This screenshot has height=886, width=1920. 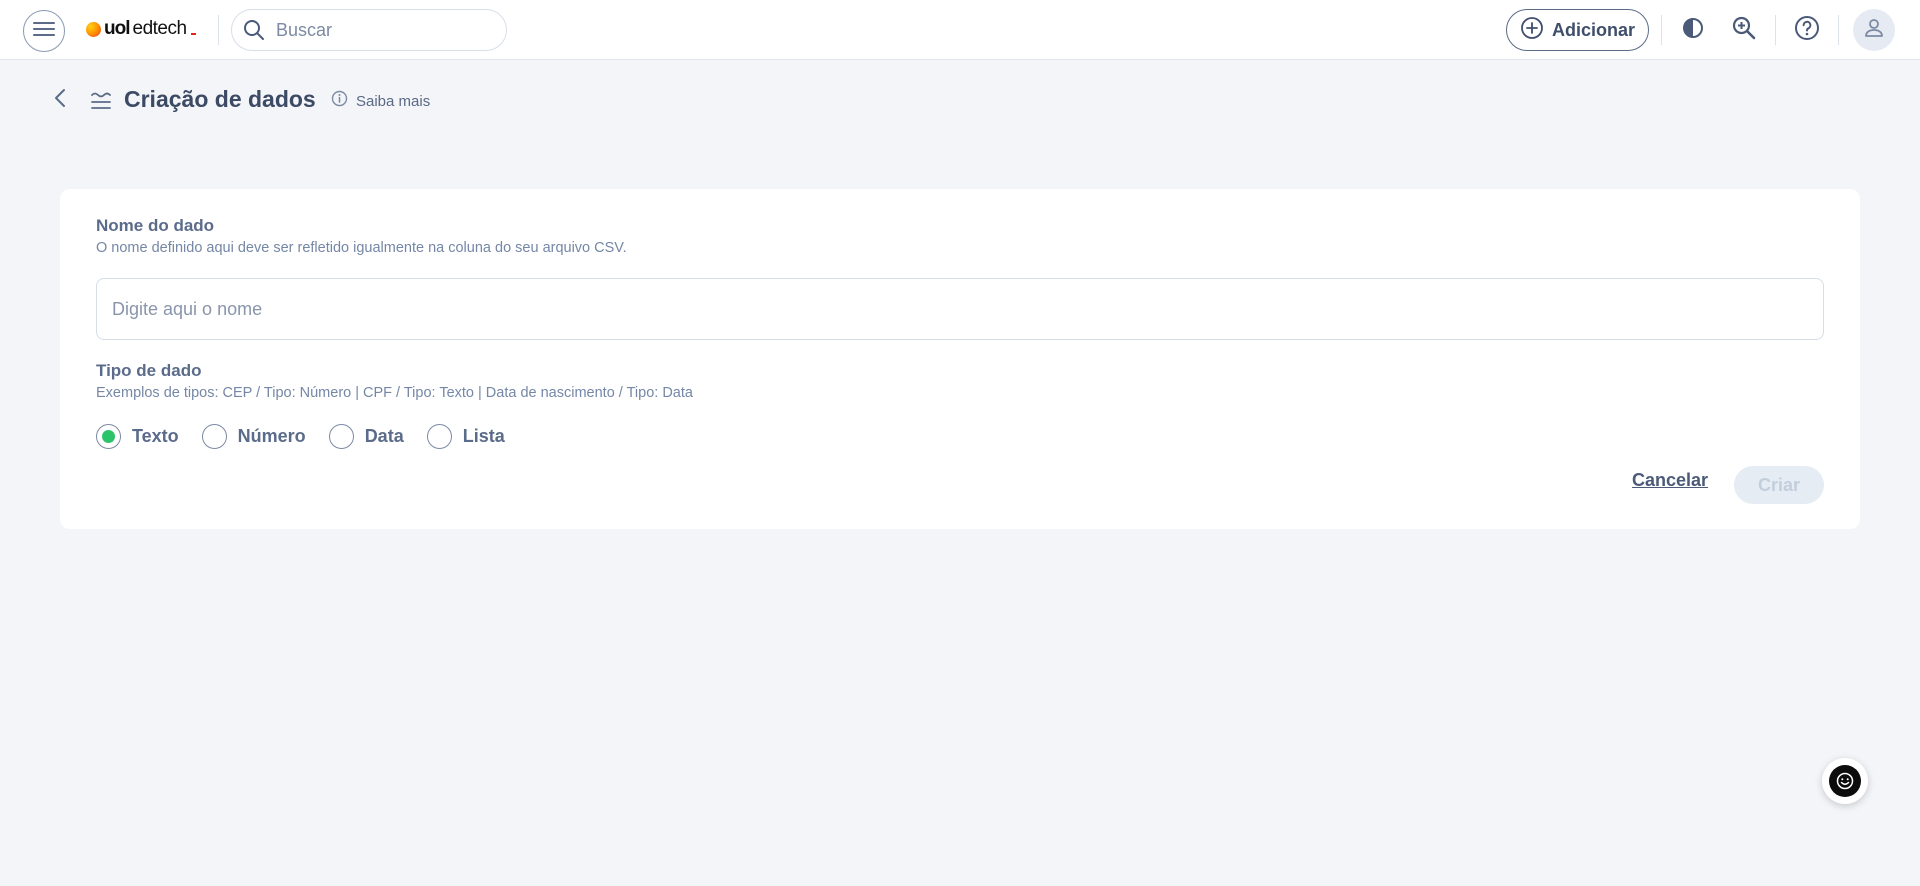 What do you see at coordinates (271, 435) in the screenshot?
I see `radio-label: Número` at bounding box center [271, 435].